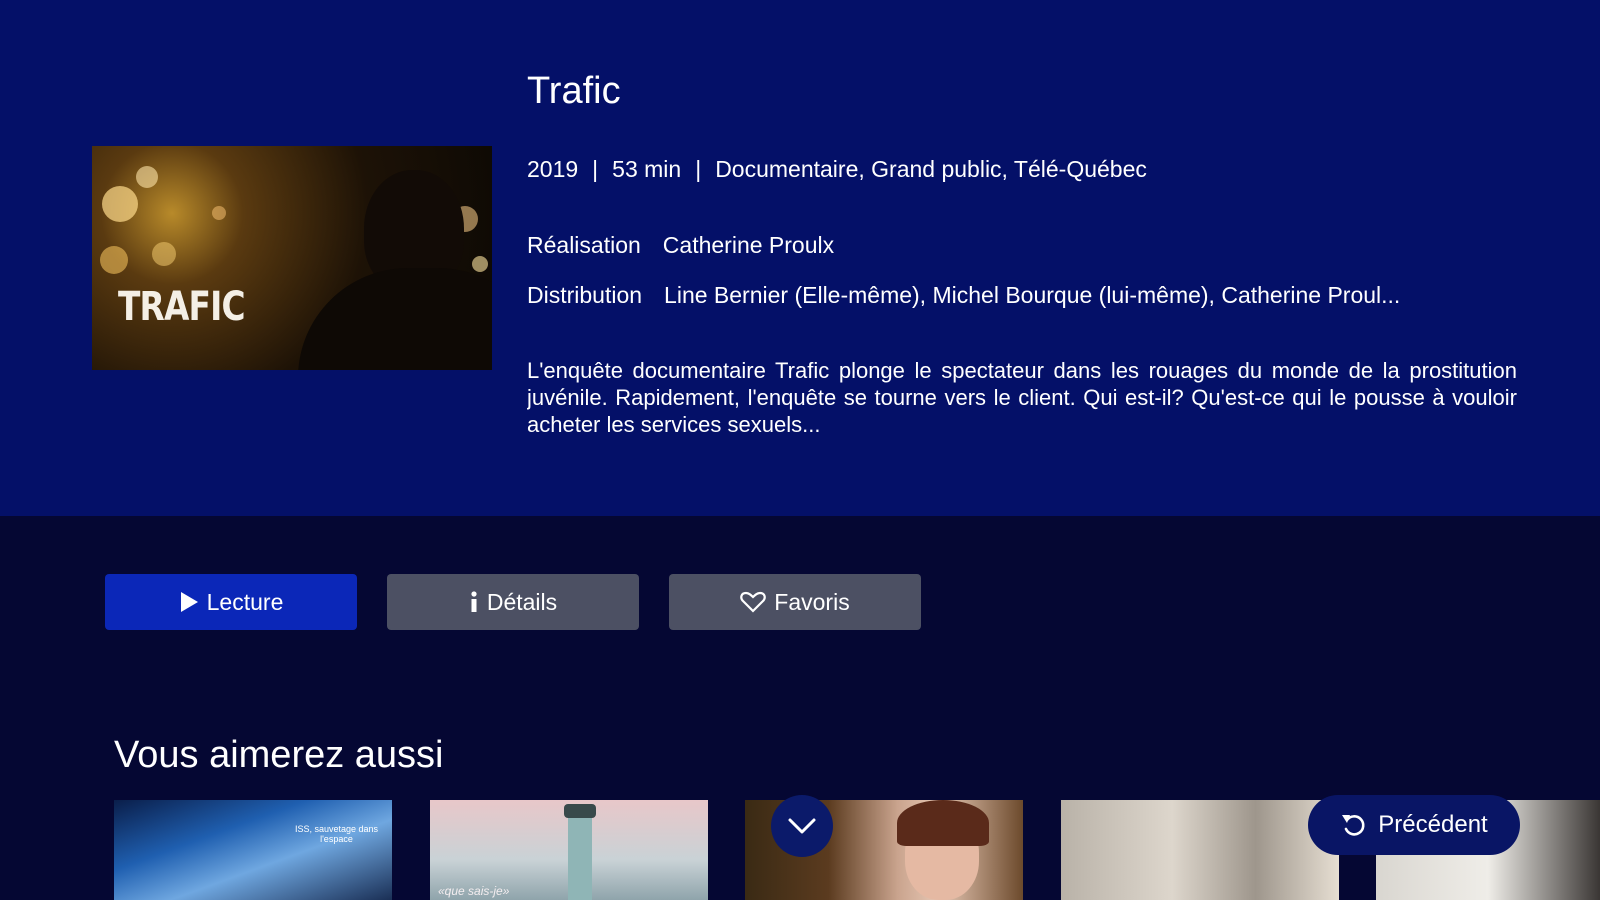 This screenshot has height=900, width=1600. I want to click on details-button-label: Détails, so click(522, 601).